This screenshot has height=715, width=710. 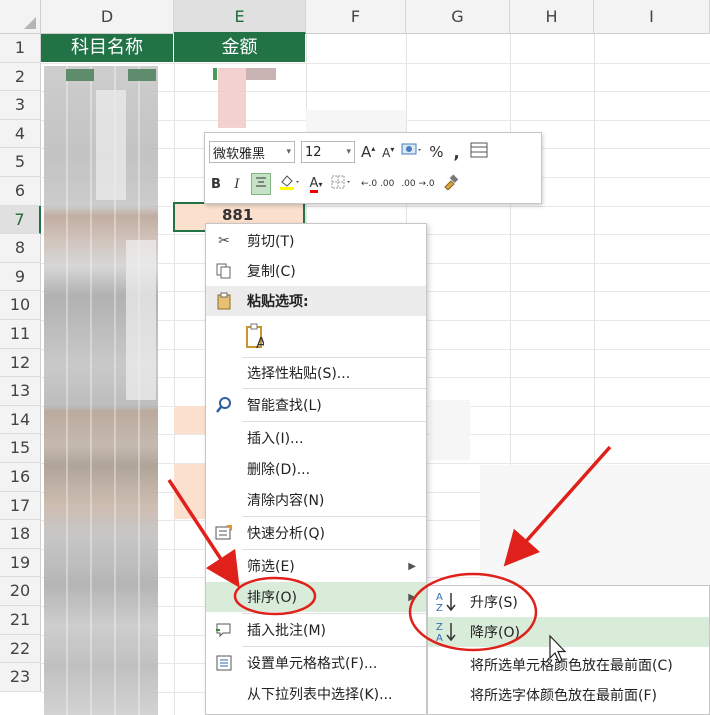 I want to click on column-header-g: G, so click(x=458, y=17).